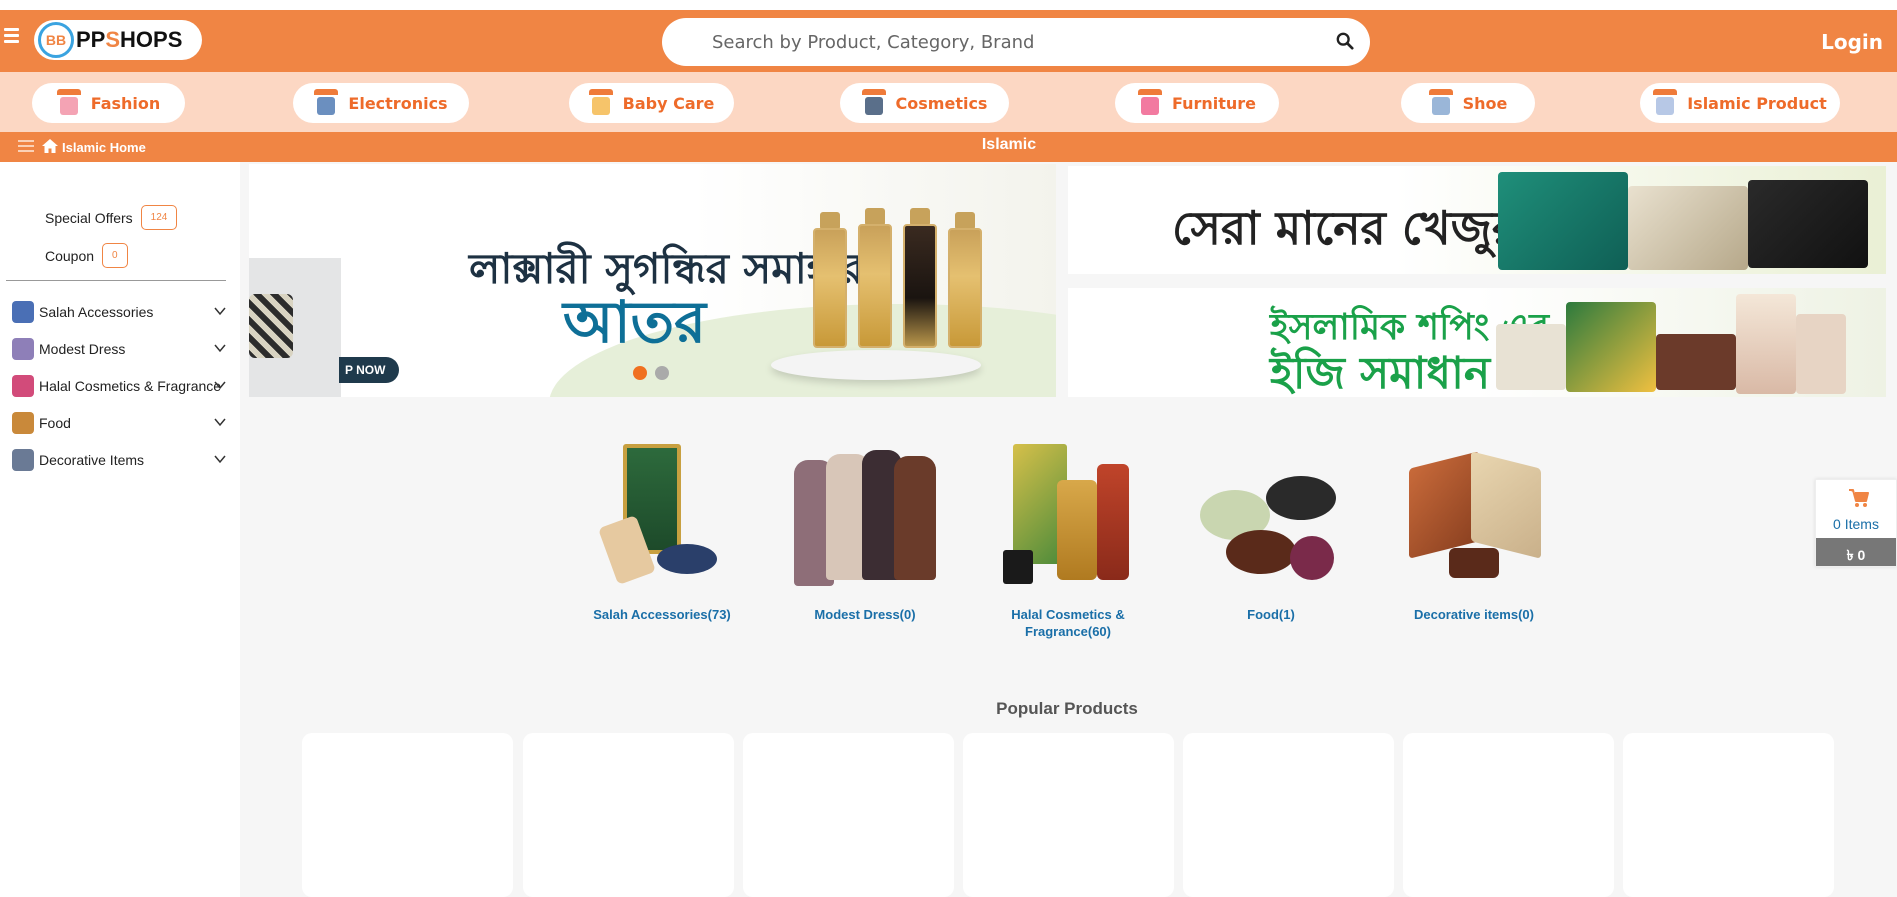  What do you see at coordinates (635, 322) in the screenshot?
I see `banner-subheadline: আতর` at bounding box center [635, 322].